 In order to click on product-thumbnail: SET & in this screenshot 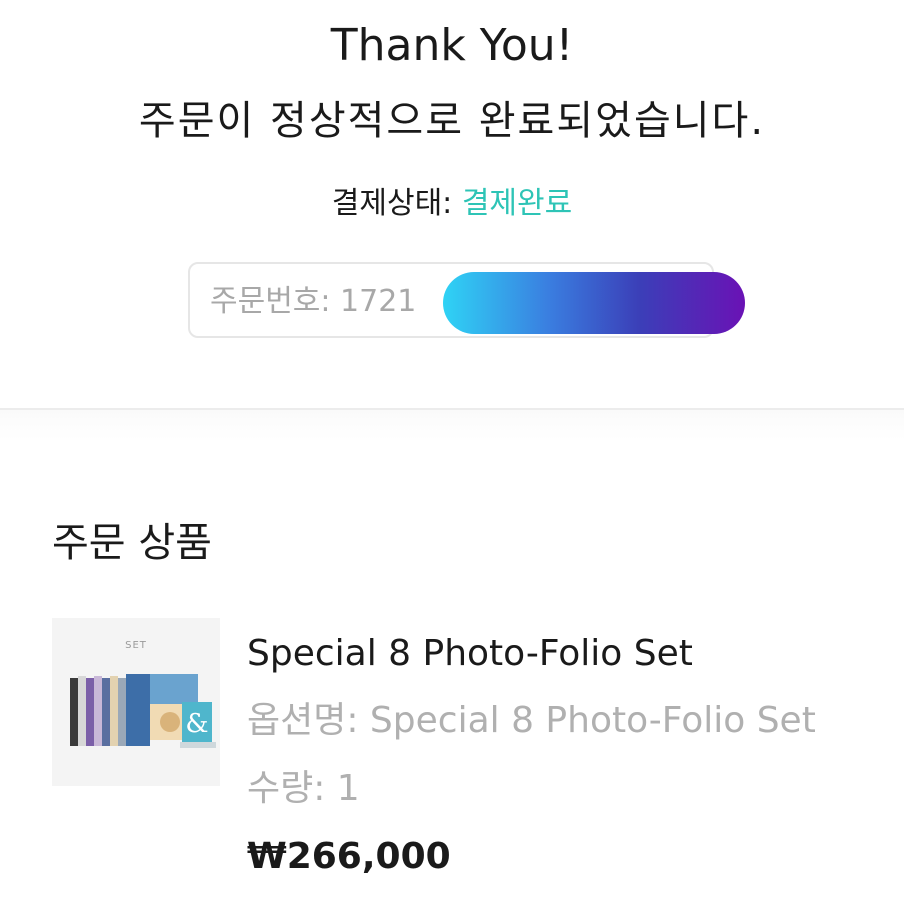, I will do `click(136, 702)`.